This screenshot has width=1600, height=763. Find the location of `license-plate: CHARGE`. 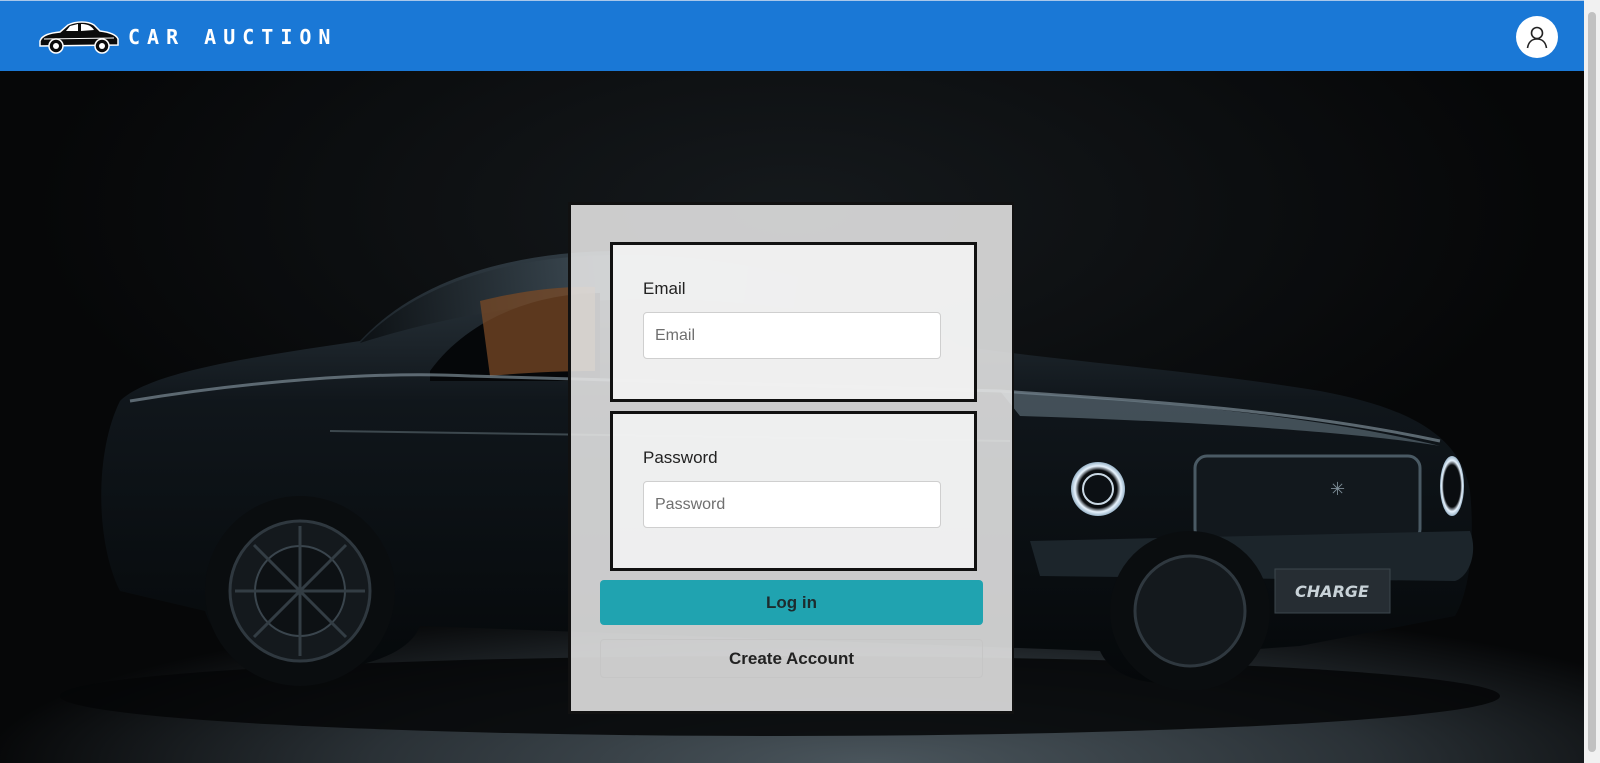

license-plate: CHARGE is located at coordinates (1332, 591).